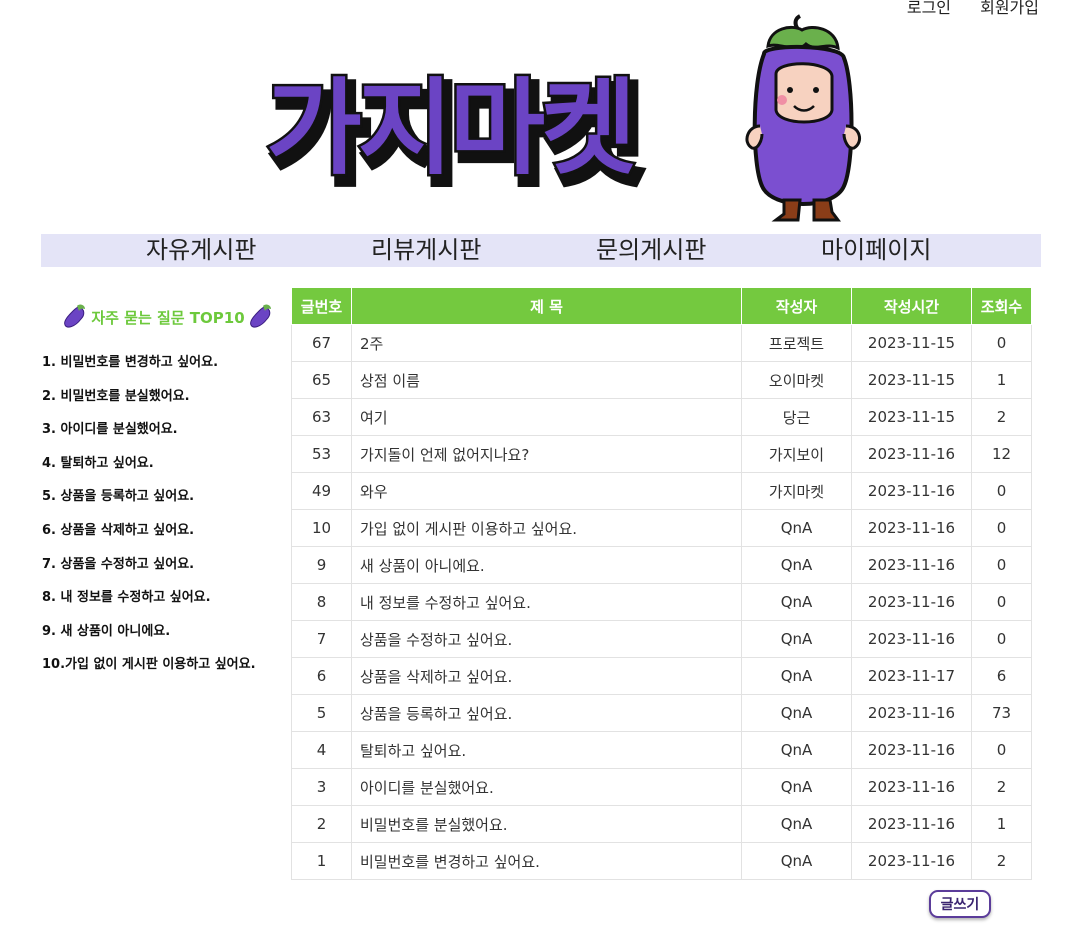 This screenshot has width=1083, height=929. Describe the element at coordinates (546, 417) in the screenshot. I see `post-title: 여기` at that location.